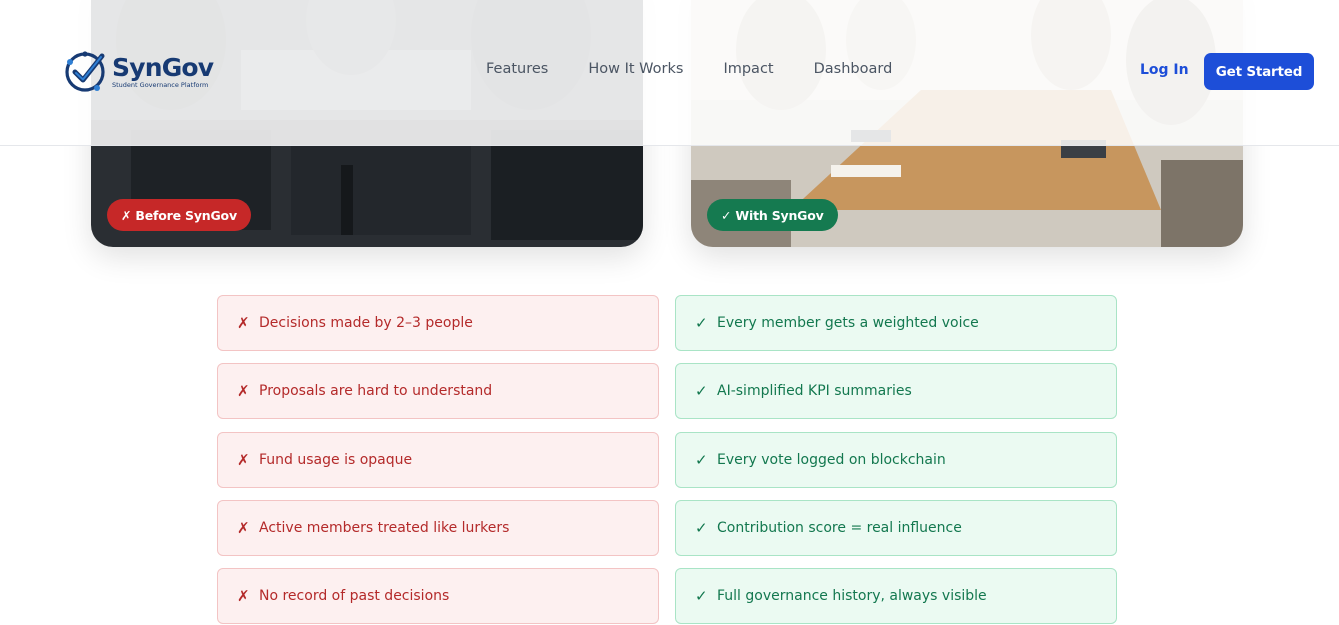  I want to click on after-item-text: Full governance history, always visible, so click(852, 596).